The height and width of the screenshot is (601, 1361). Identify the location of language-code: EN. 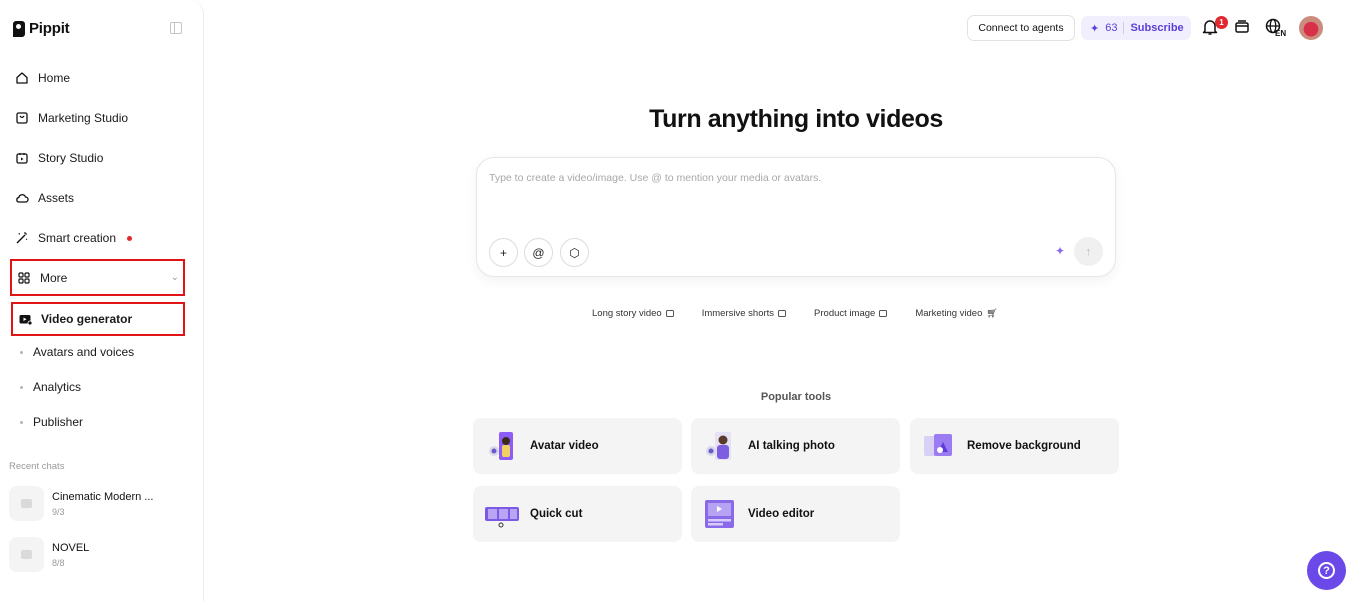
(1280, 33).